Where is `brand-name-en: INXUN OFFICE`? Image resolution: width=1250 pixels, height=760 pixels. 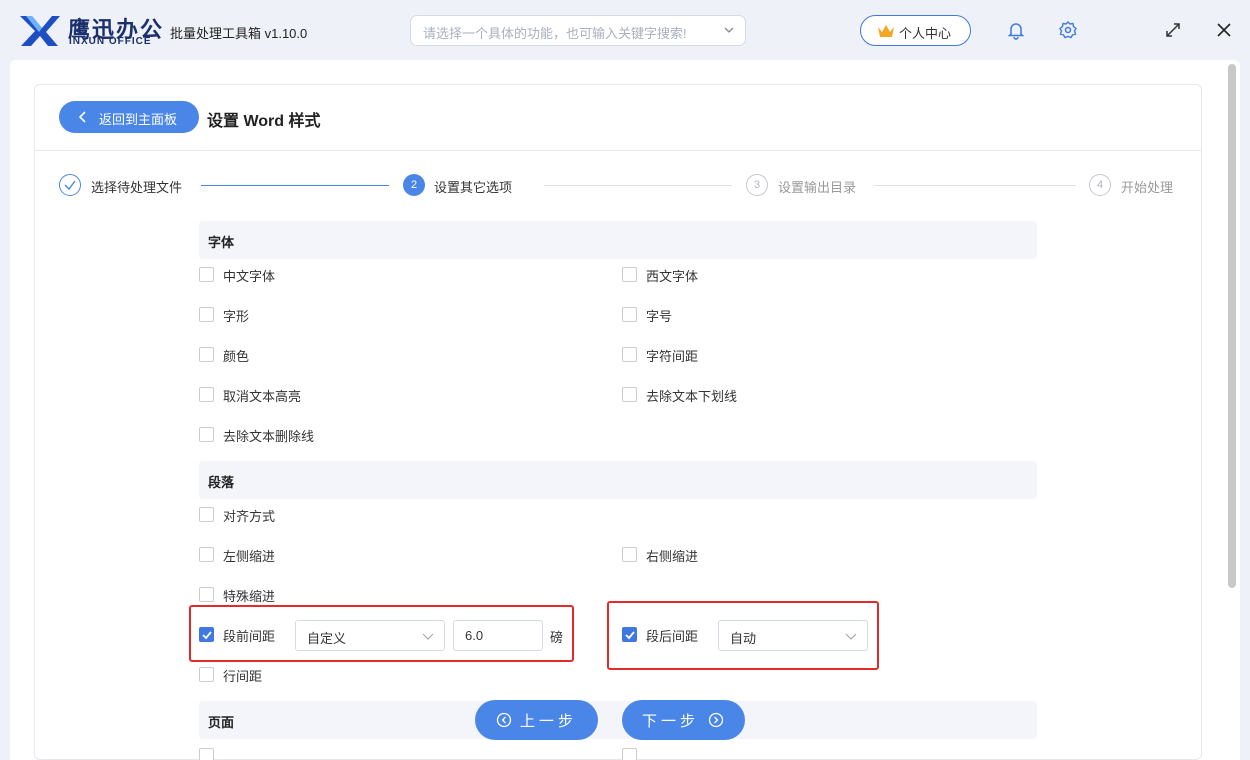
brand-name-en: INXUN OFFICE is located at coordinates (110, 41).